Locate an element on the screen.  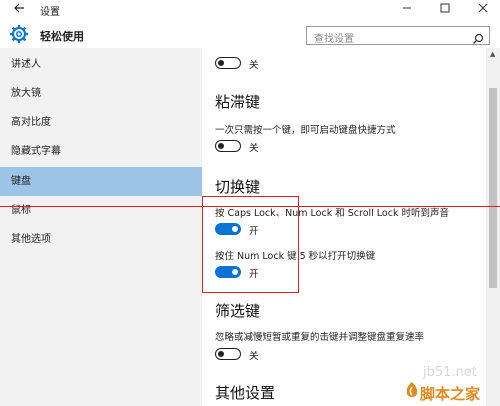
filter-keys-toggle is located at coordinates (228, 354).